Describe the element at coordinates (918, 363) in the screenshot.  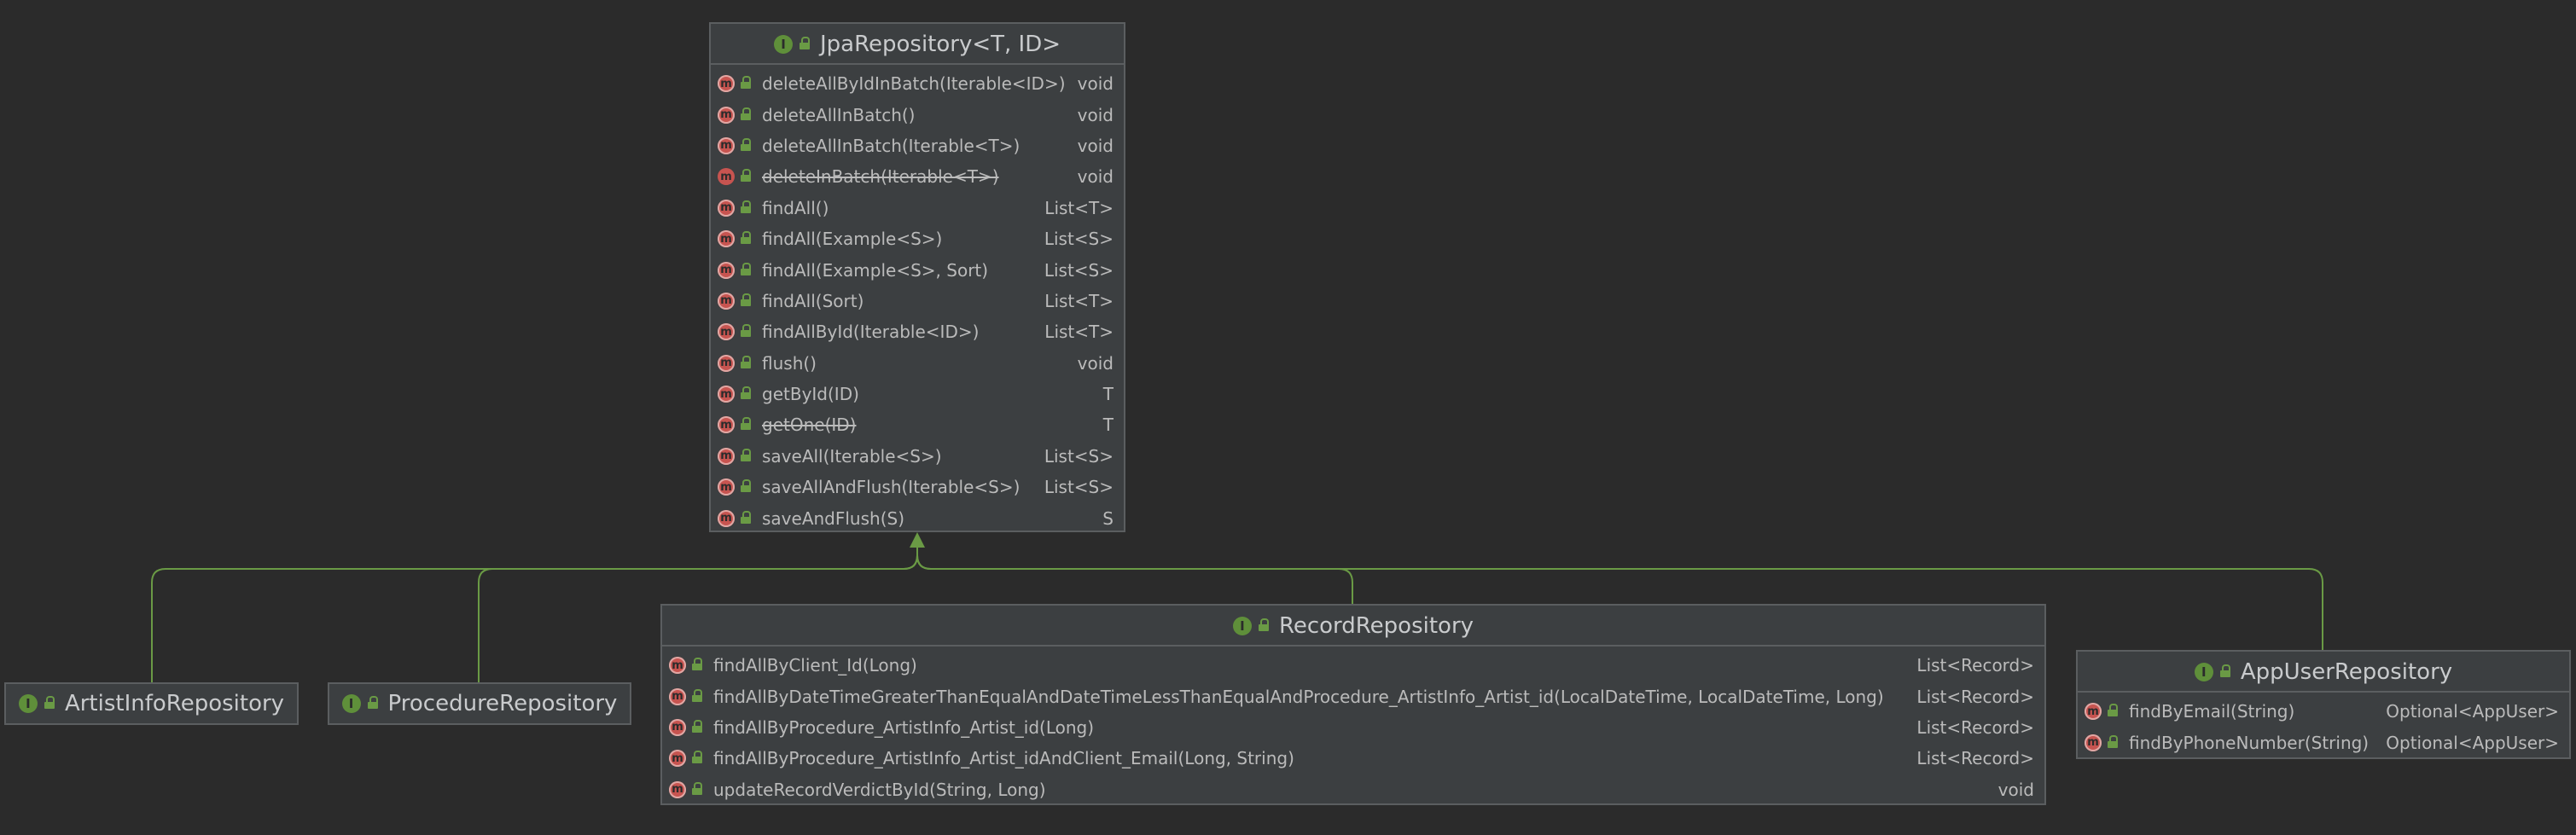
I see `method-row: m flush() void` at that location.